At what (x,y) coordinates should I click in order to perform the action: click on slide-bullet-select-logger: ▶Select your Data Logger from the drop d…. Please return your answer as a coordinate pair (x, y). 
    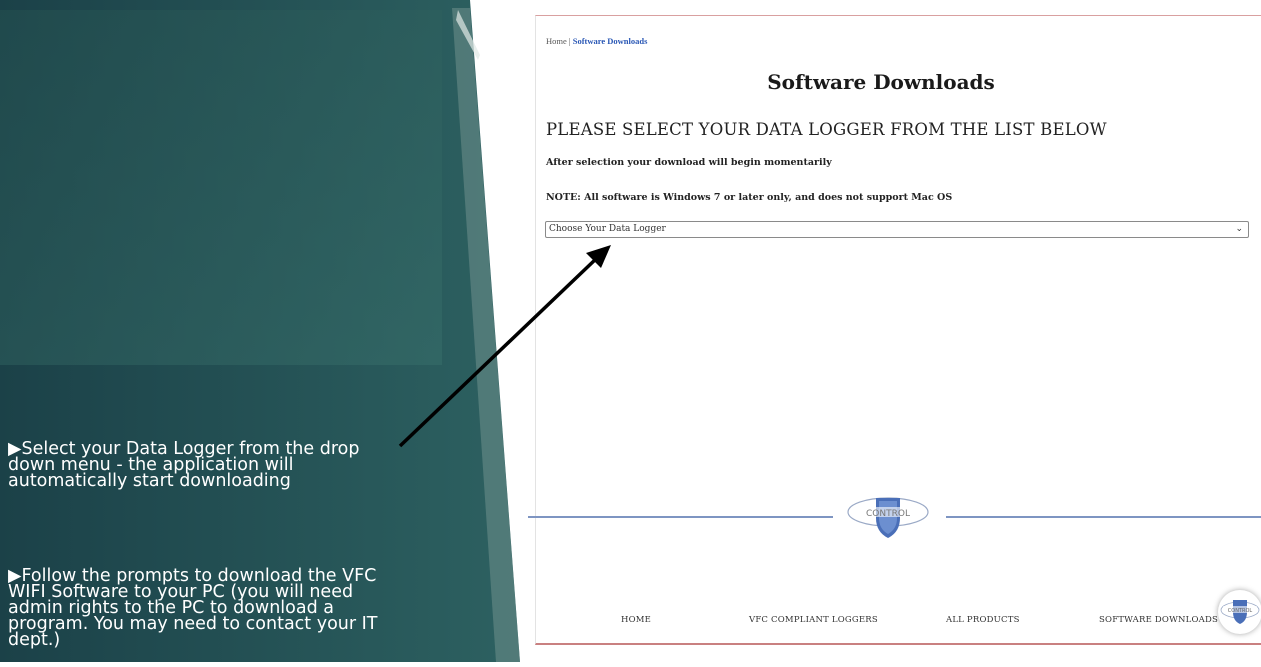
    Looking at the image, I should click on (184, 465).